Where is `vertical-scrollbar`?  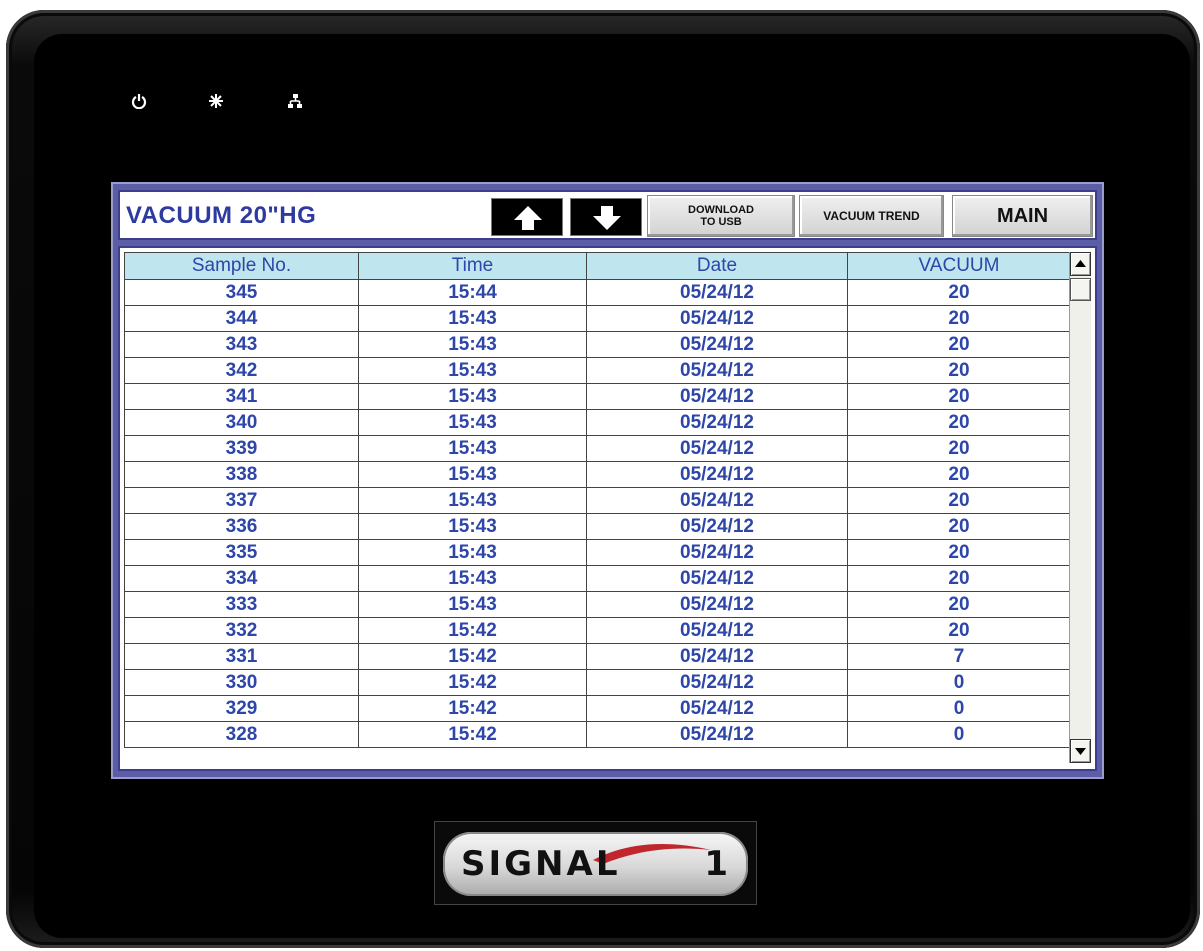
vertical-scrollbar is located at coordinates (1080, 507).